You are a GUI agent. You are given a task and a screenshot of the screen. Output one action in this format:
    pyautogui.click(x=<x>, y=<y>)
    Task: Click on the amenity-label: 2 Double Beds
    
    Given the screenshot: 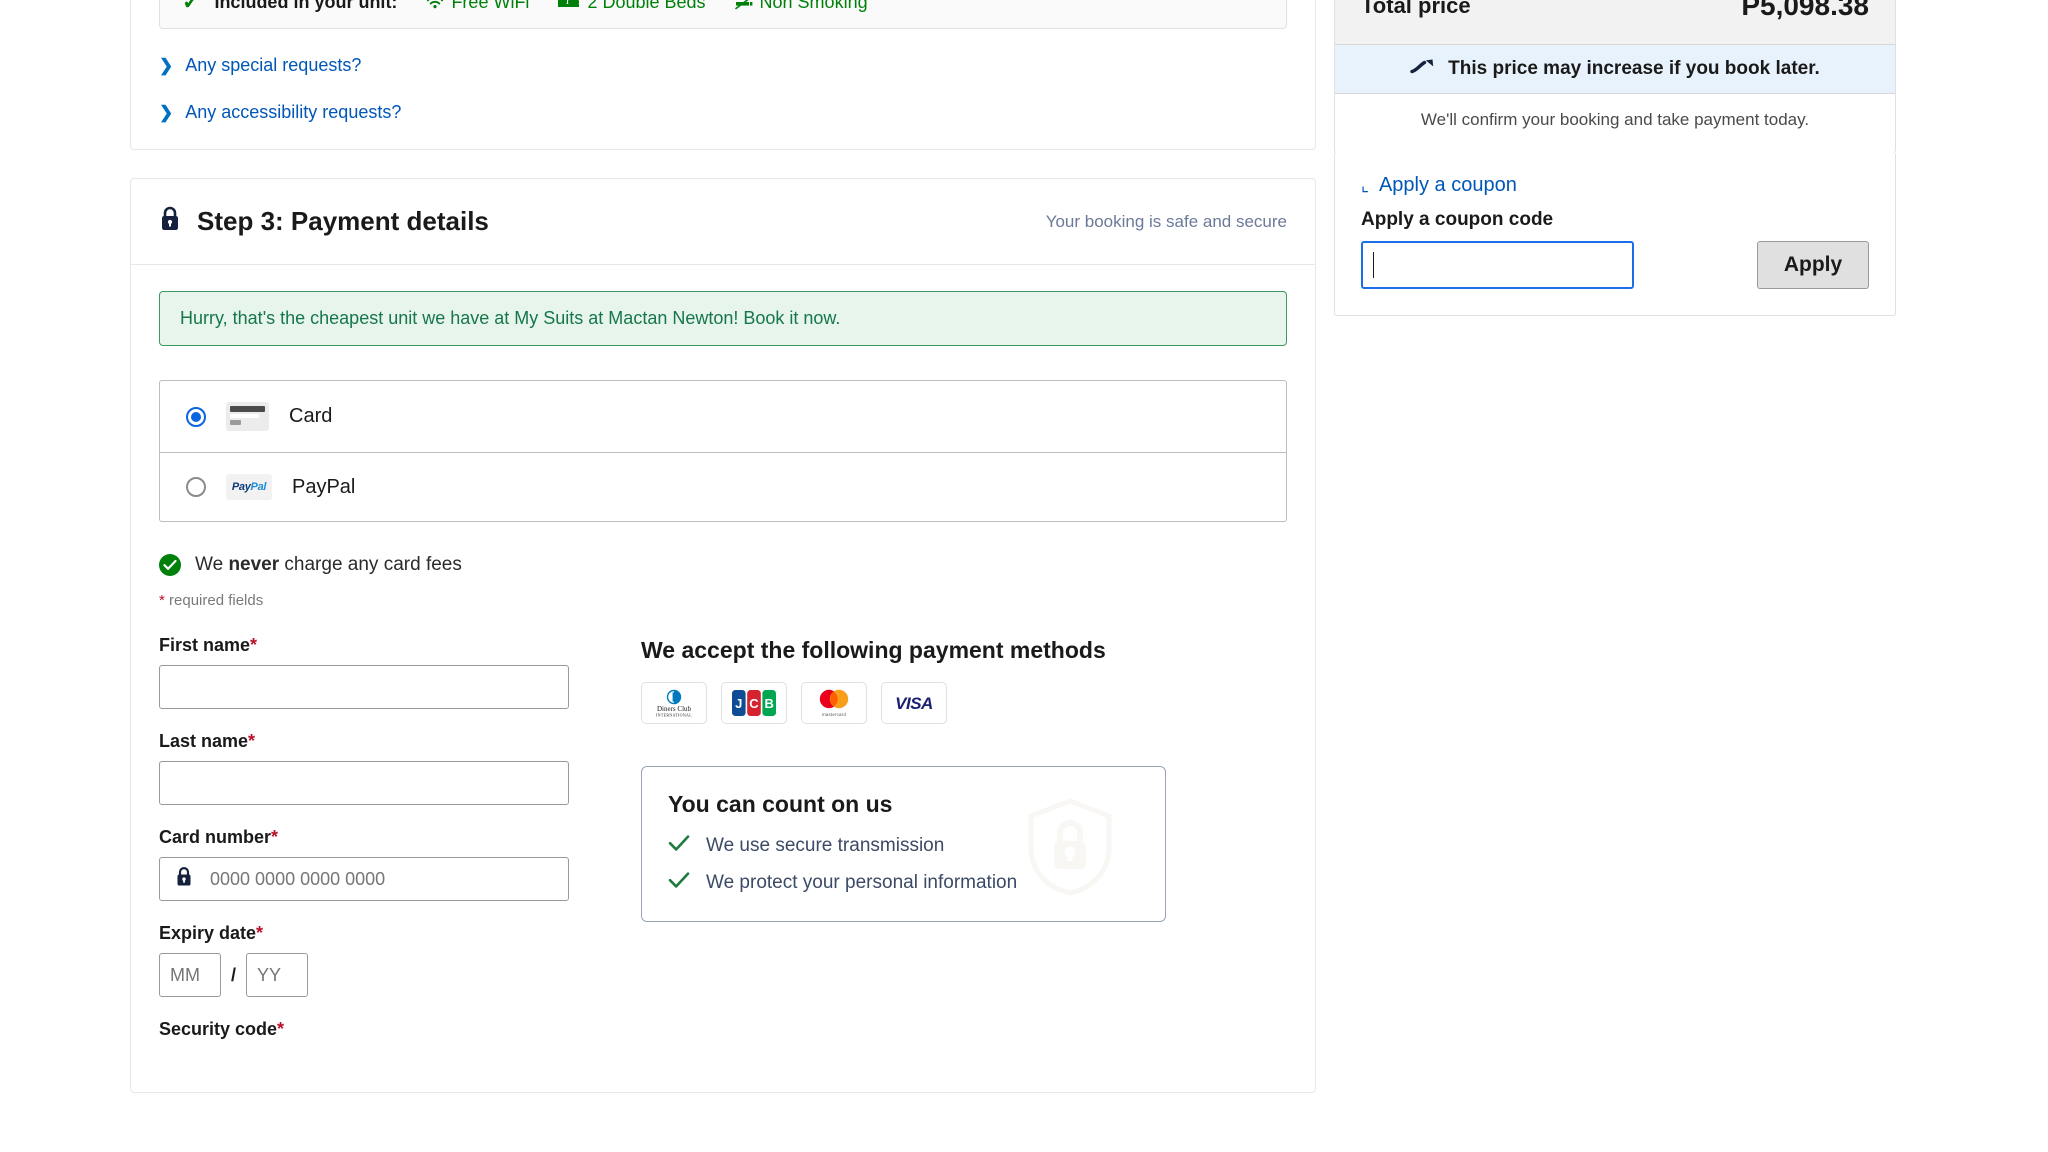 What is the action you would take?
    pyautogui.click(x=646, y=6)
    